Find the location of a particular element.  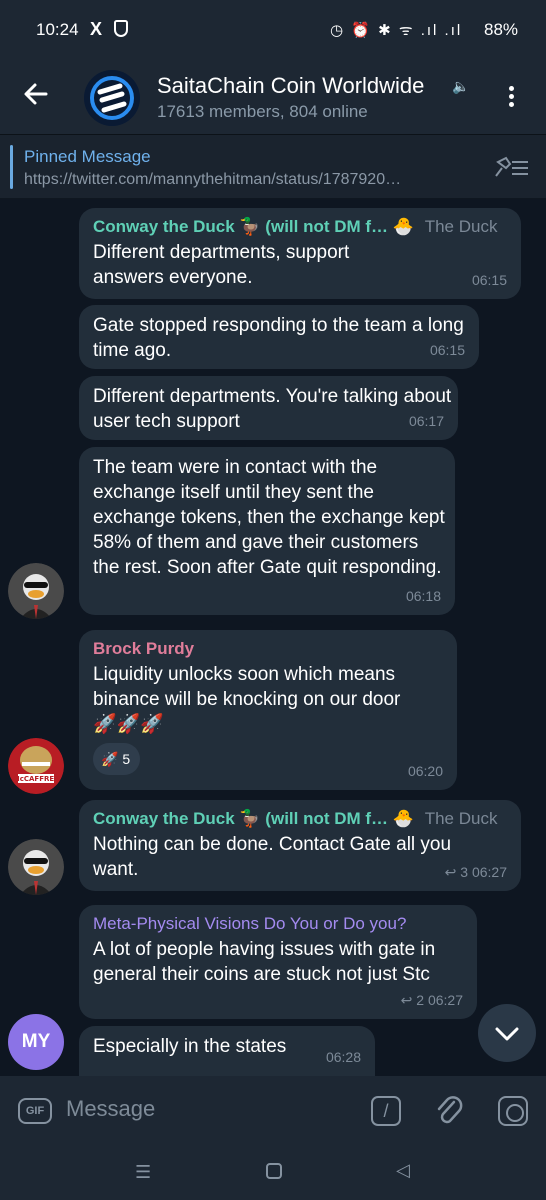

reaction-count: 5 is located at coordinates (126, 759).